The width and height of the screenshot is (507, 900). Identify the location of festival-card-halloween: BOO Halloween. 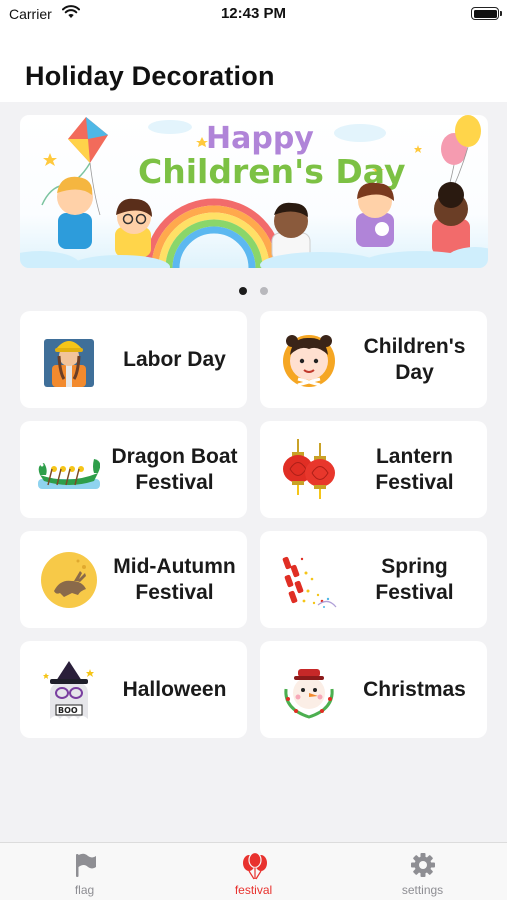
(133, 689).